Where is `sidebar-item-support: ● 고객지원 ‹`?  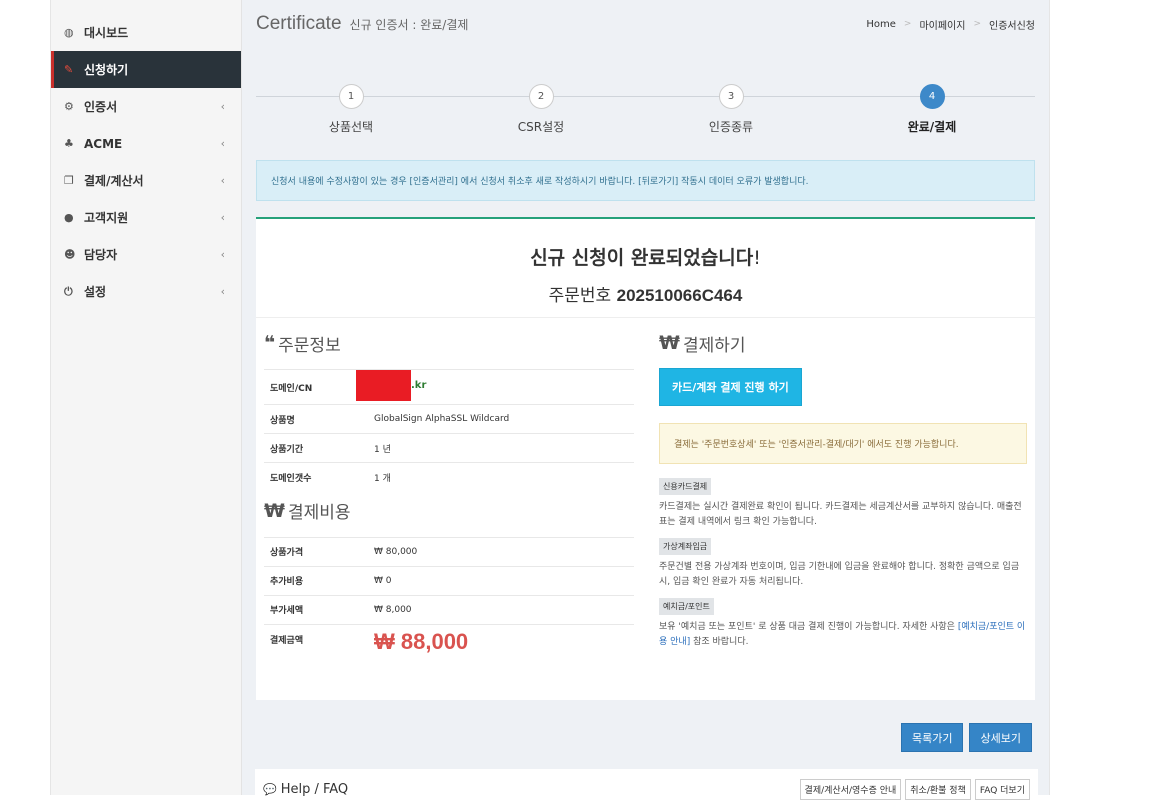 sidebar-item-support: ● 고객지원 ‹ is located at coordinates (146, 217).